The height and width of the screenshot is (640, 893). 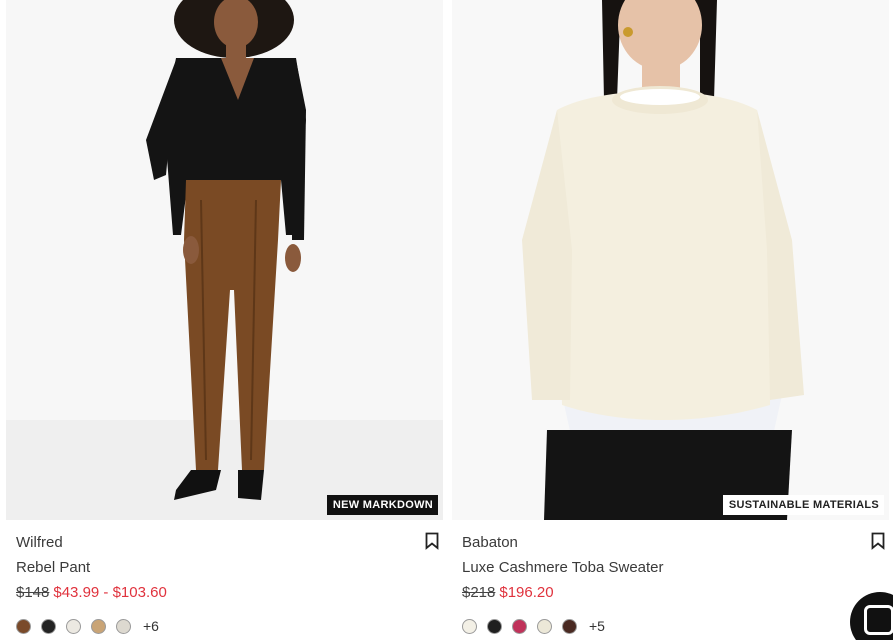 I want to click on sale-price: $196.20, so click(x=526, y=592).